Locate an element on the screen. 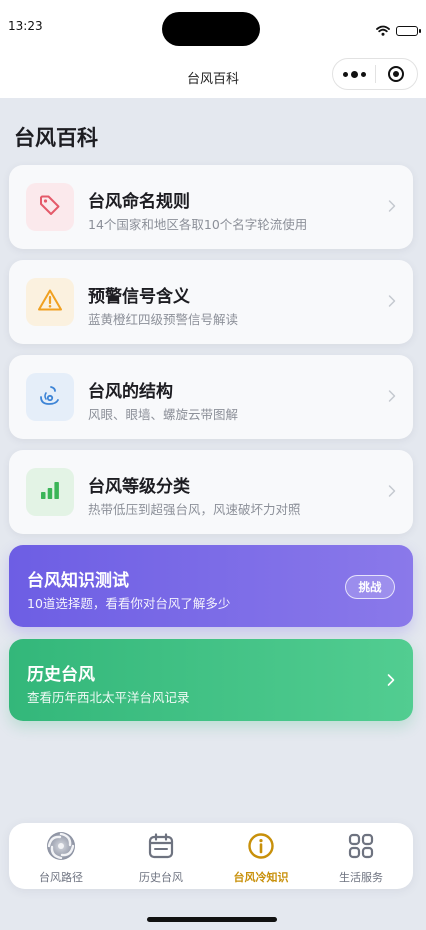 This screenshot has width=426, height=930. more-options-button is located at coordinates (354, 74).